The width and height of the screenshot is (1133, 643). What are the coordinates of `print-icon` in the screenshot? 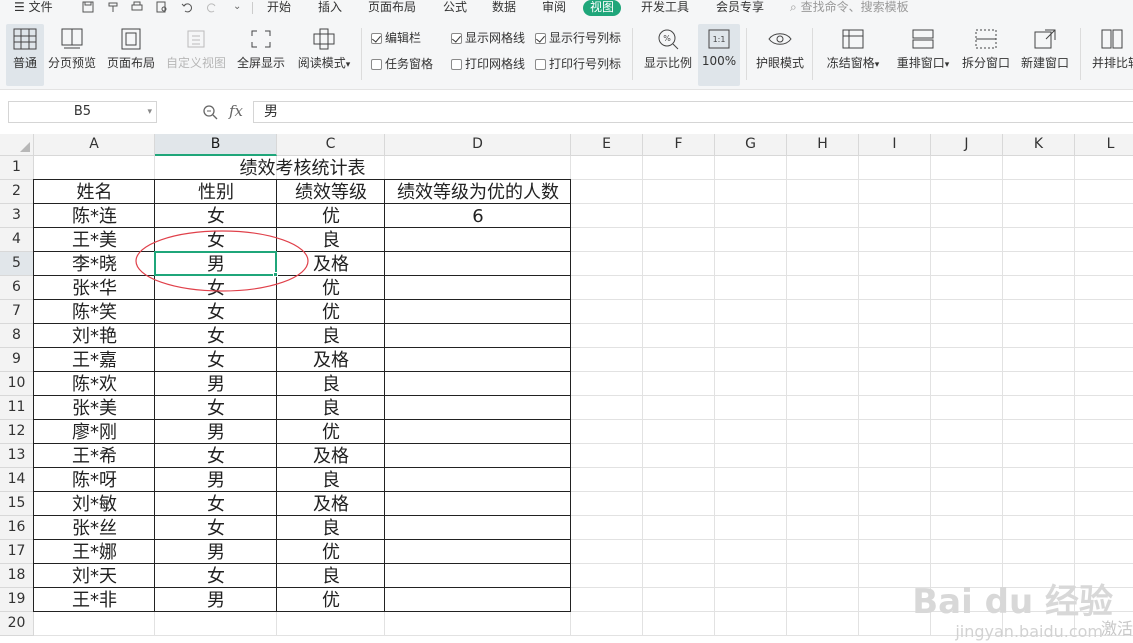 It's located at (137, 7).